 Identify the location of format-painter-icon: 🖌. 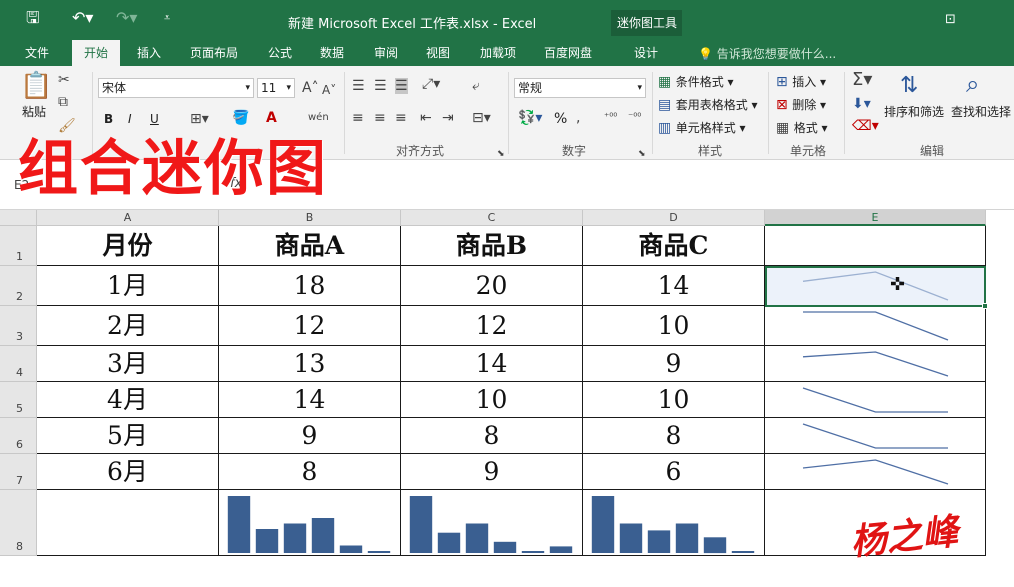
(67, 126).